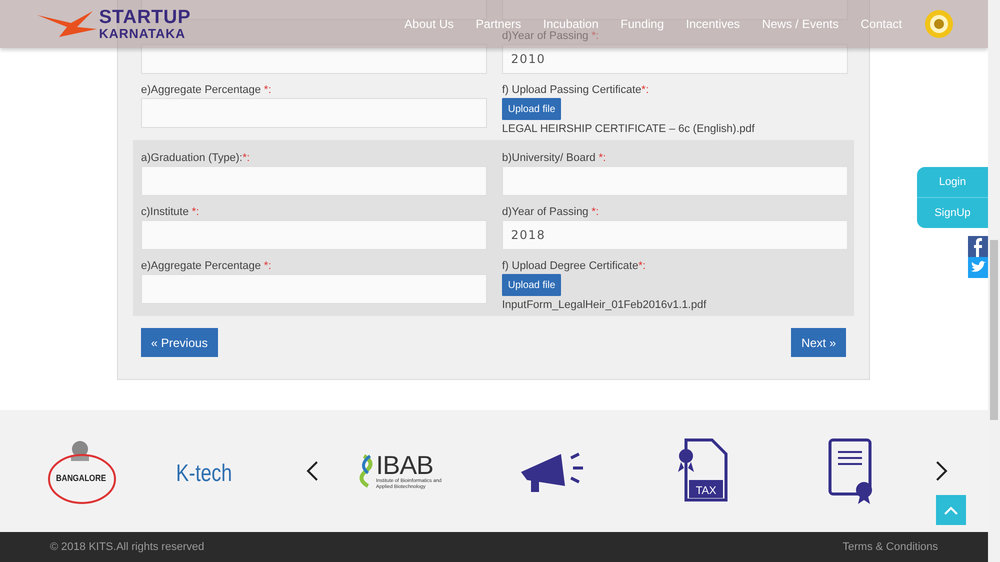 The height and width of the screenshot is (562, 1000). Describe the element at coordinates (571, 24) in the screenshot. I see `nav-link: Incubation` at that location.